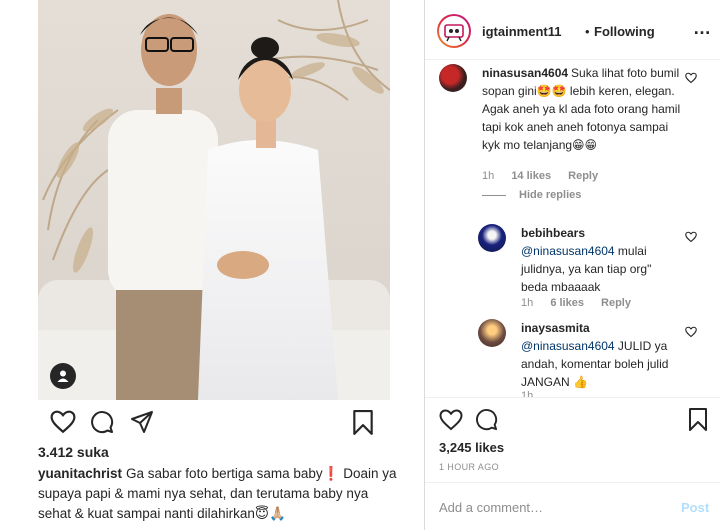 The image size is (720, 530). I want to click on account-logo-icon, so click(454, 33).